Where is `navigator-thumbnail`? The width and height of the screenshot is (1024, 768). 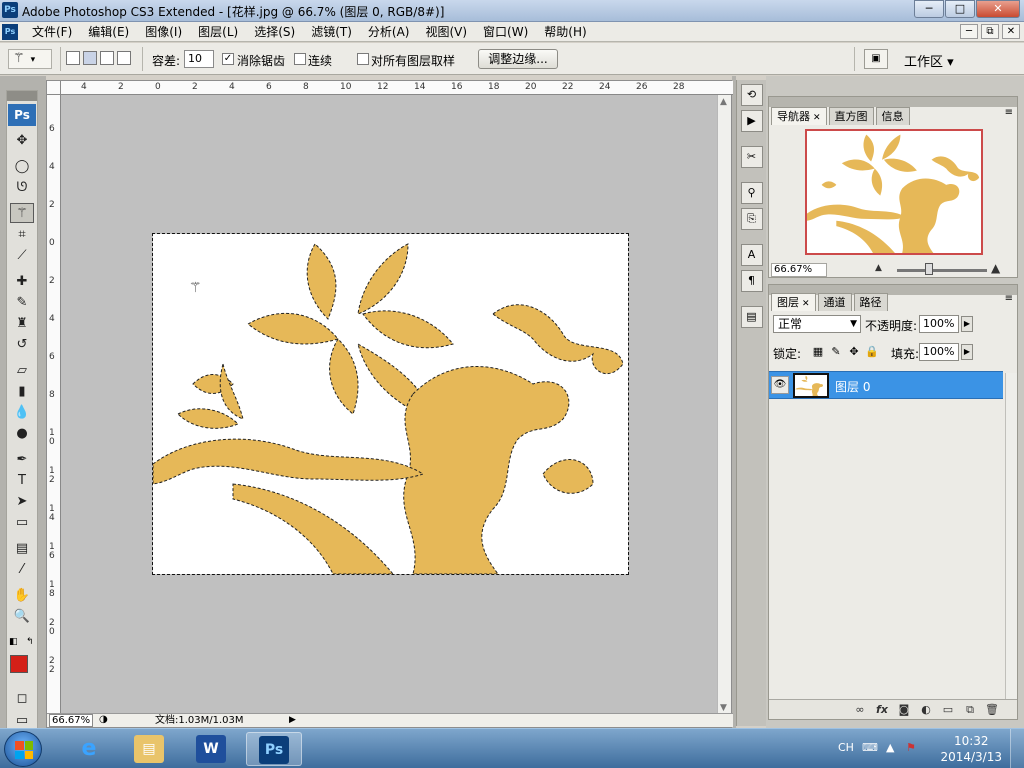
navigator-thumbnail is located at coordinates (894, 192).